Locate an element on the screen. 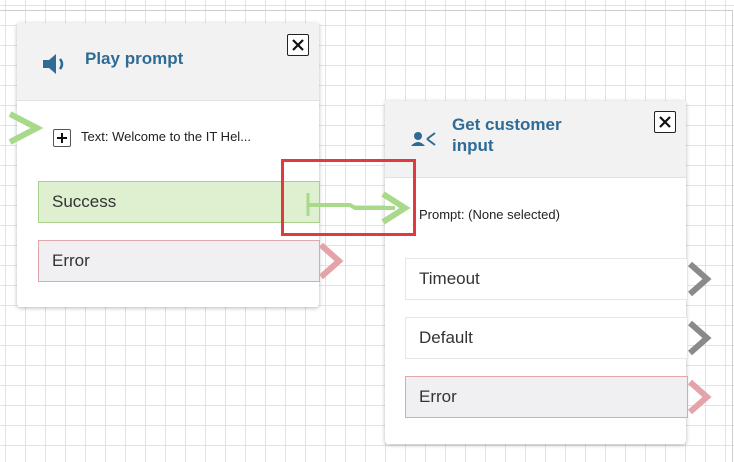 The height and width of the screenshot is (462, 734). timeout-branch-label: Timeout is located at coordinates (449, 278).